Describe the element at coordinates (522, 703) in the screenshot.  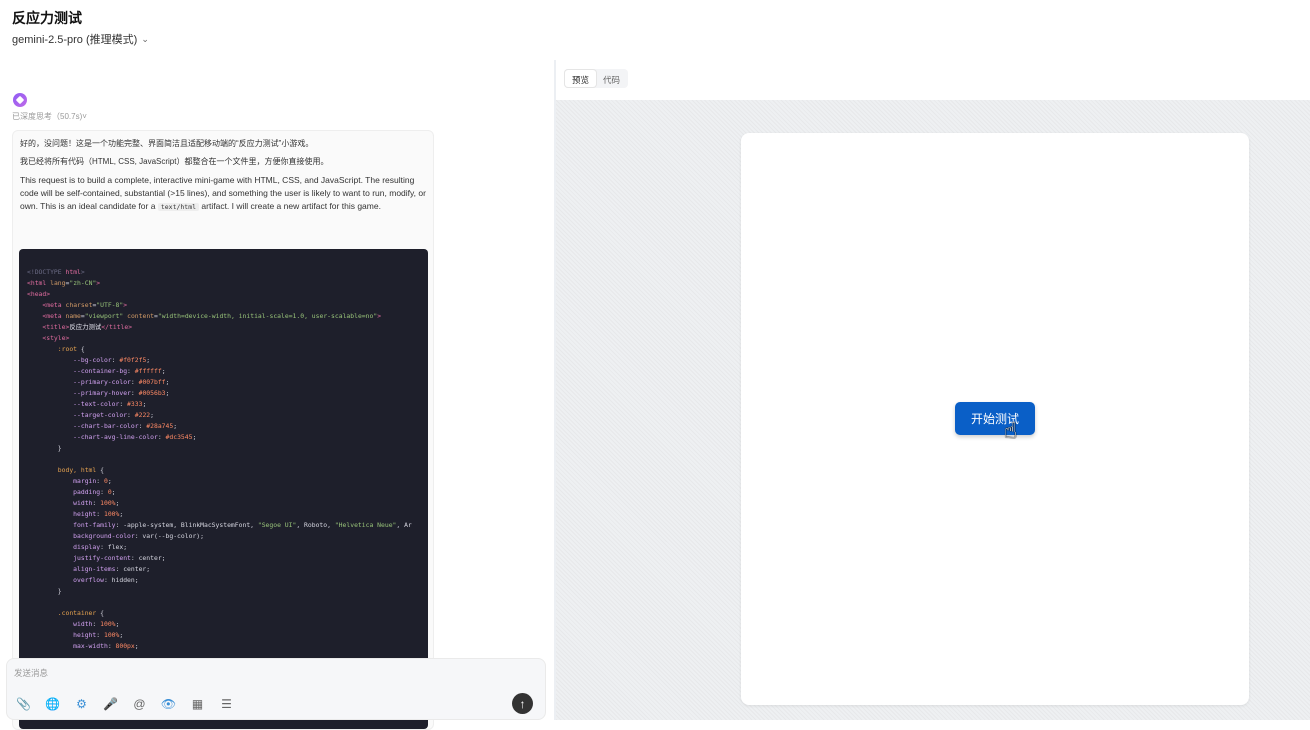
I see `send-button: ↑` at that location.